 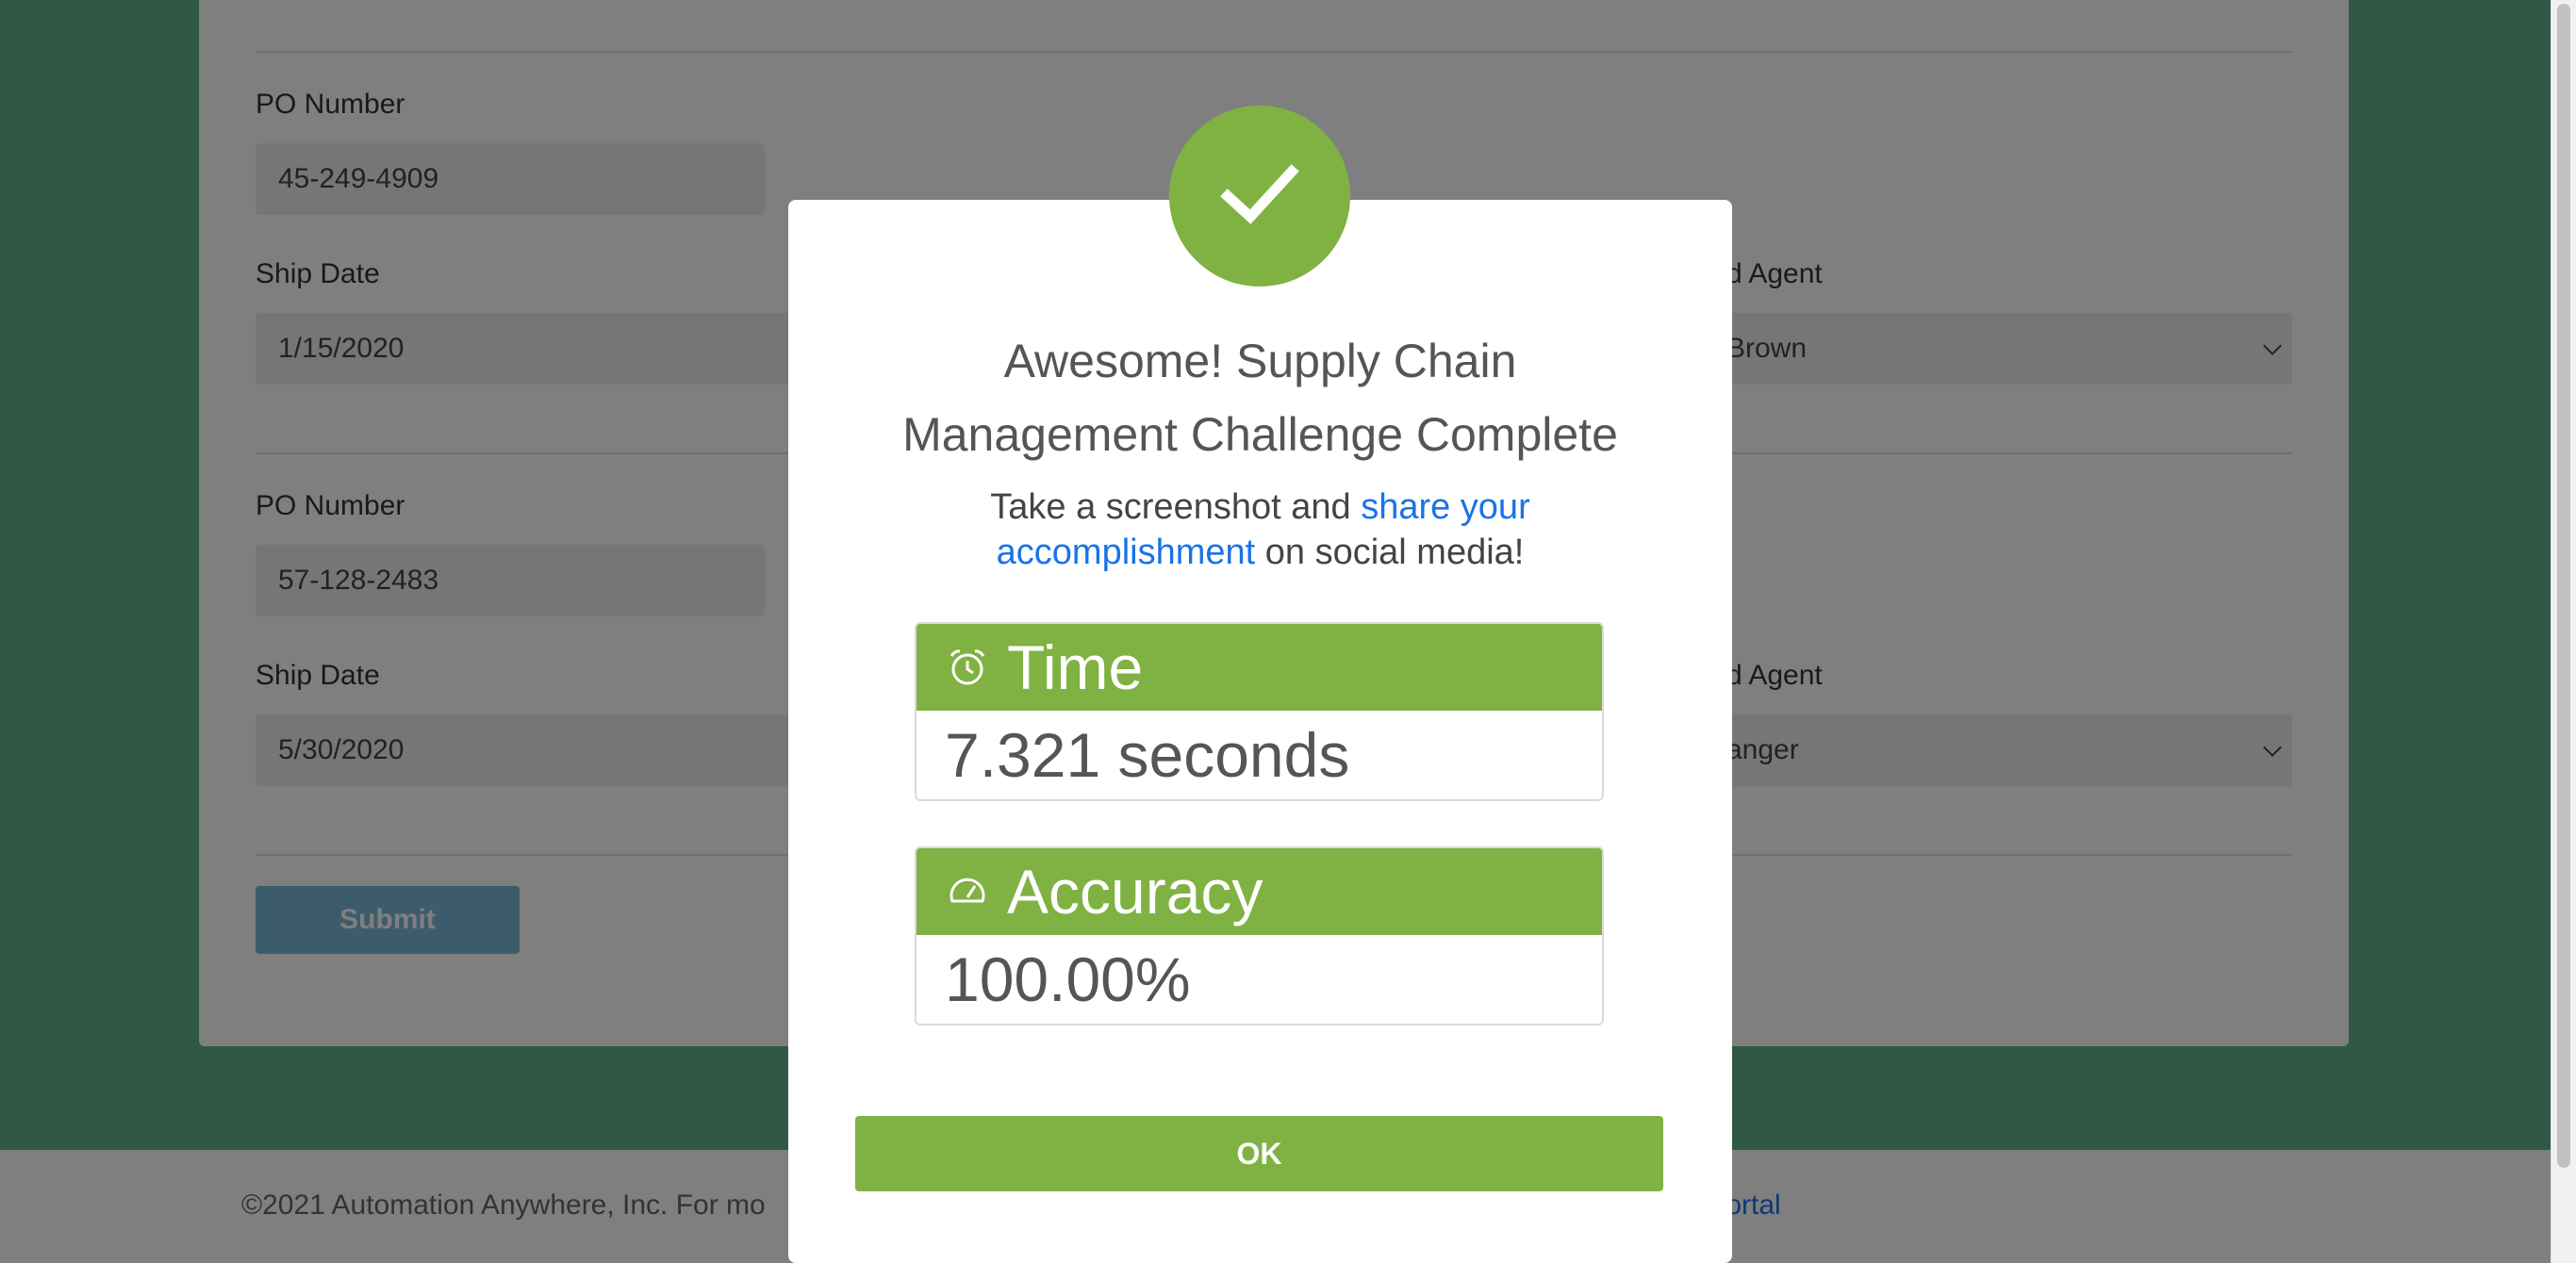 What do you see at coordinates (967, 891) in the screenshot?
I see `gauge-icon` at bounding box center [967, 891].